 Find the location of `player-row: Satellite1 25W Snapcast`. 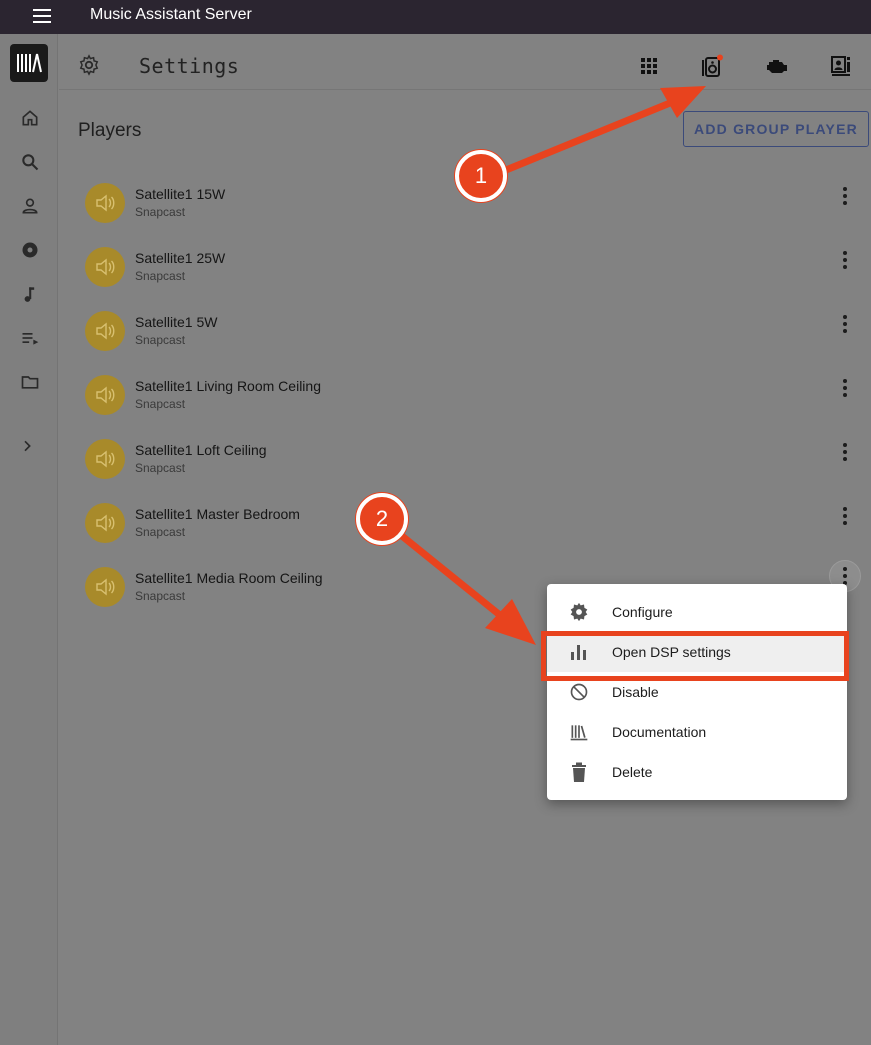

player-row: Satellite1 25W Snapcast is located at coordinates (465, 270).